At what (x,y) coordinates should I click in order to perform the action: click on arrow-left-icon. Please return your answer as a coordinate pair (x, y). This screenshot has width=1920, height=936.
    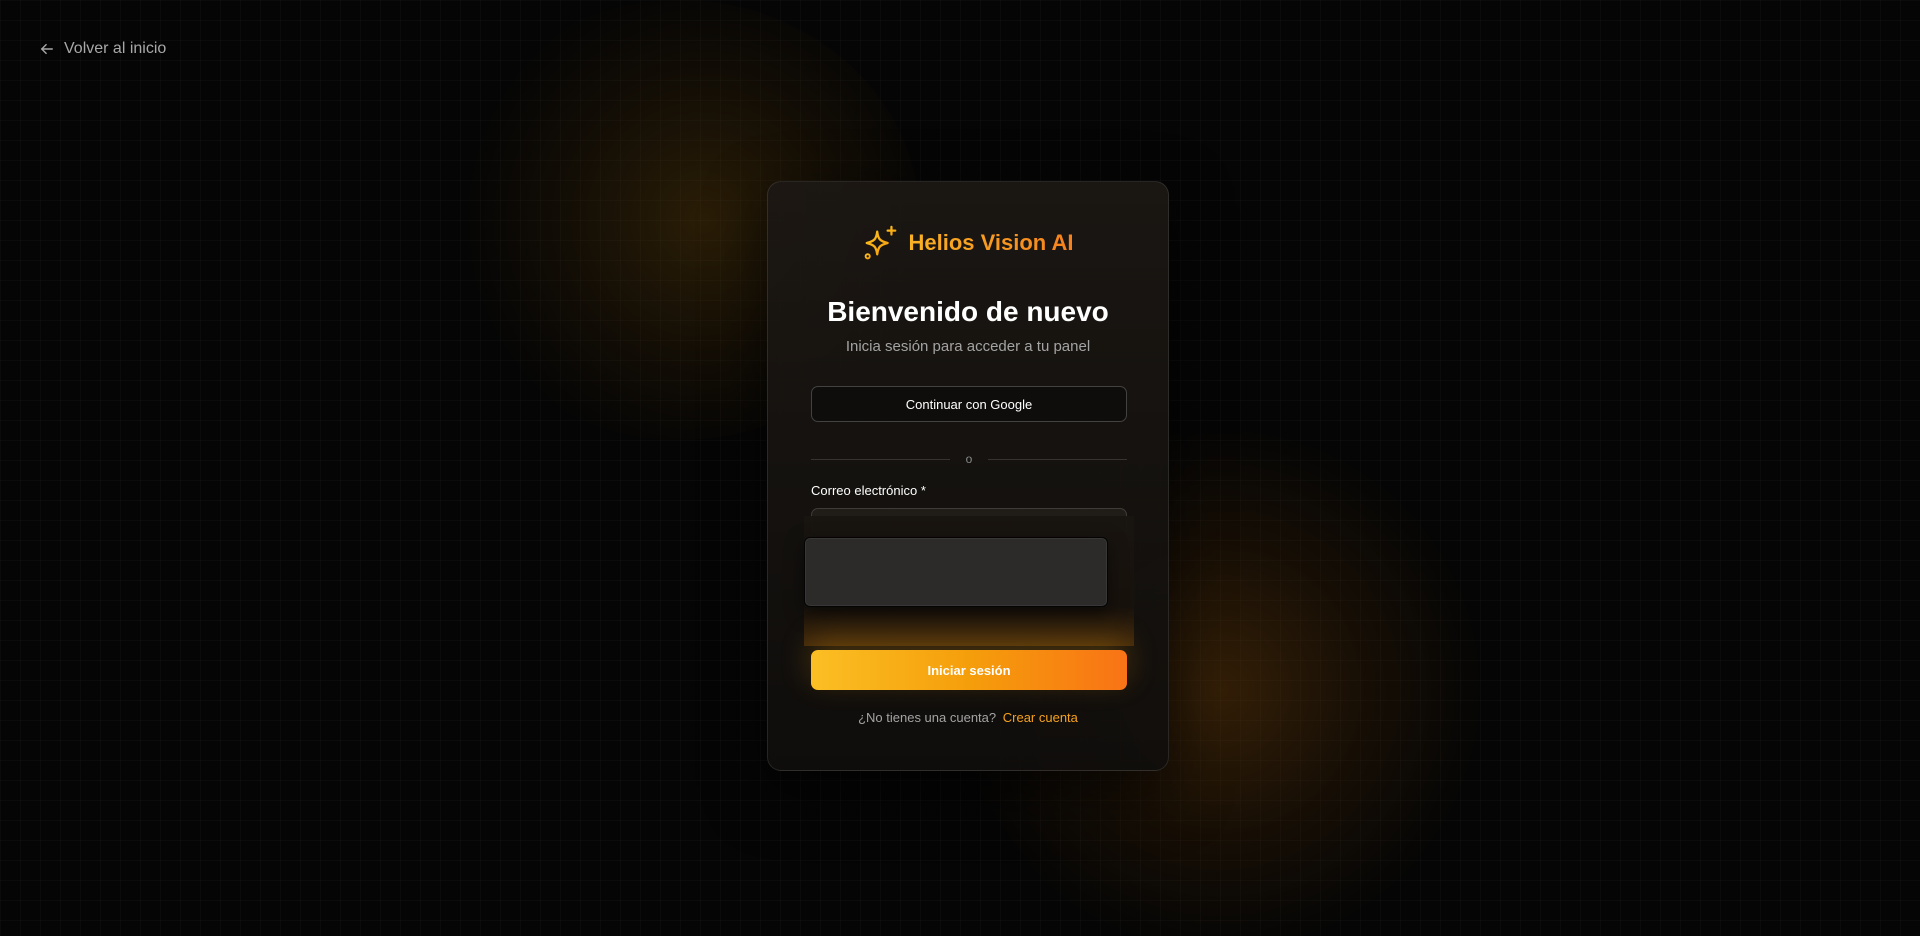
    Looking at the image, I should click on (47, 49).